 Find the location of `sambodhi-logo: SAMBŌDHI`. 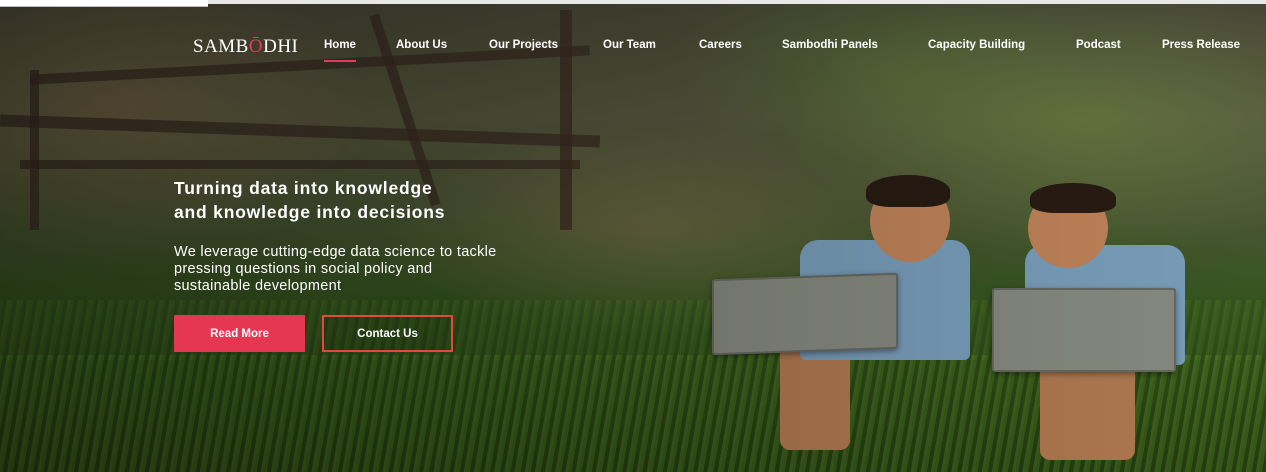

sambodhi-logo: SAMBŌDHI is located at coordinates (245, 47).